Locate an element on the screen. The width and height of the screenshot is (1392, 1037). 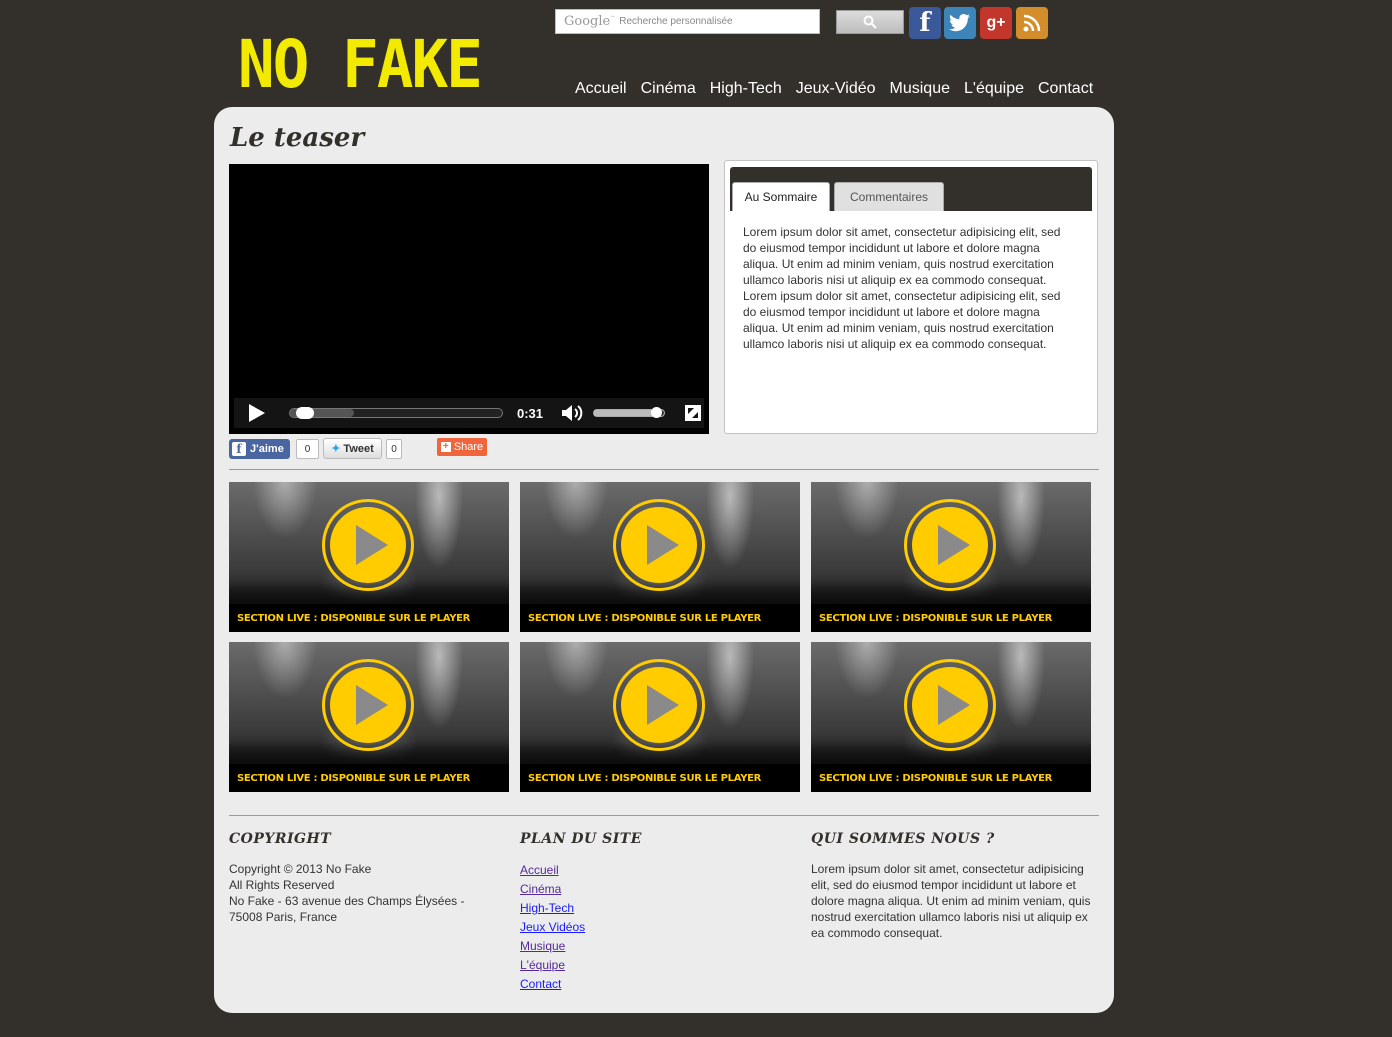
facebook-like-button: f J'aime is located at coordinates (259, 449).